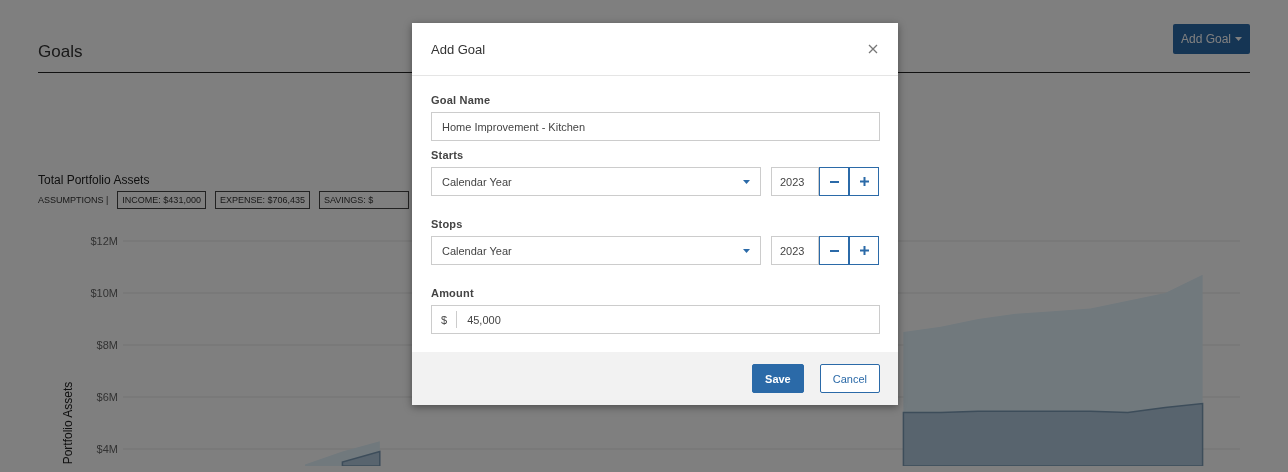 This screenshot has width=1288, height=472. I want to click on chart-title: Total Portfolio Assets, so click(94, 180).